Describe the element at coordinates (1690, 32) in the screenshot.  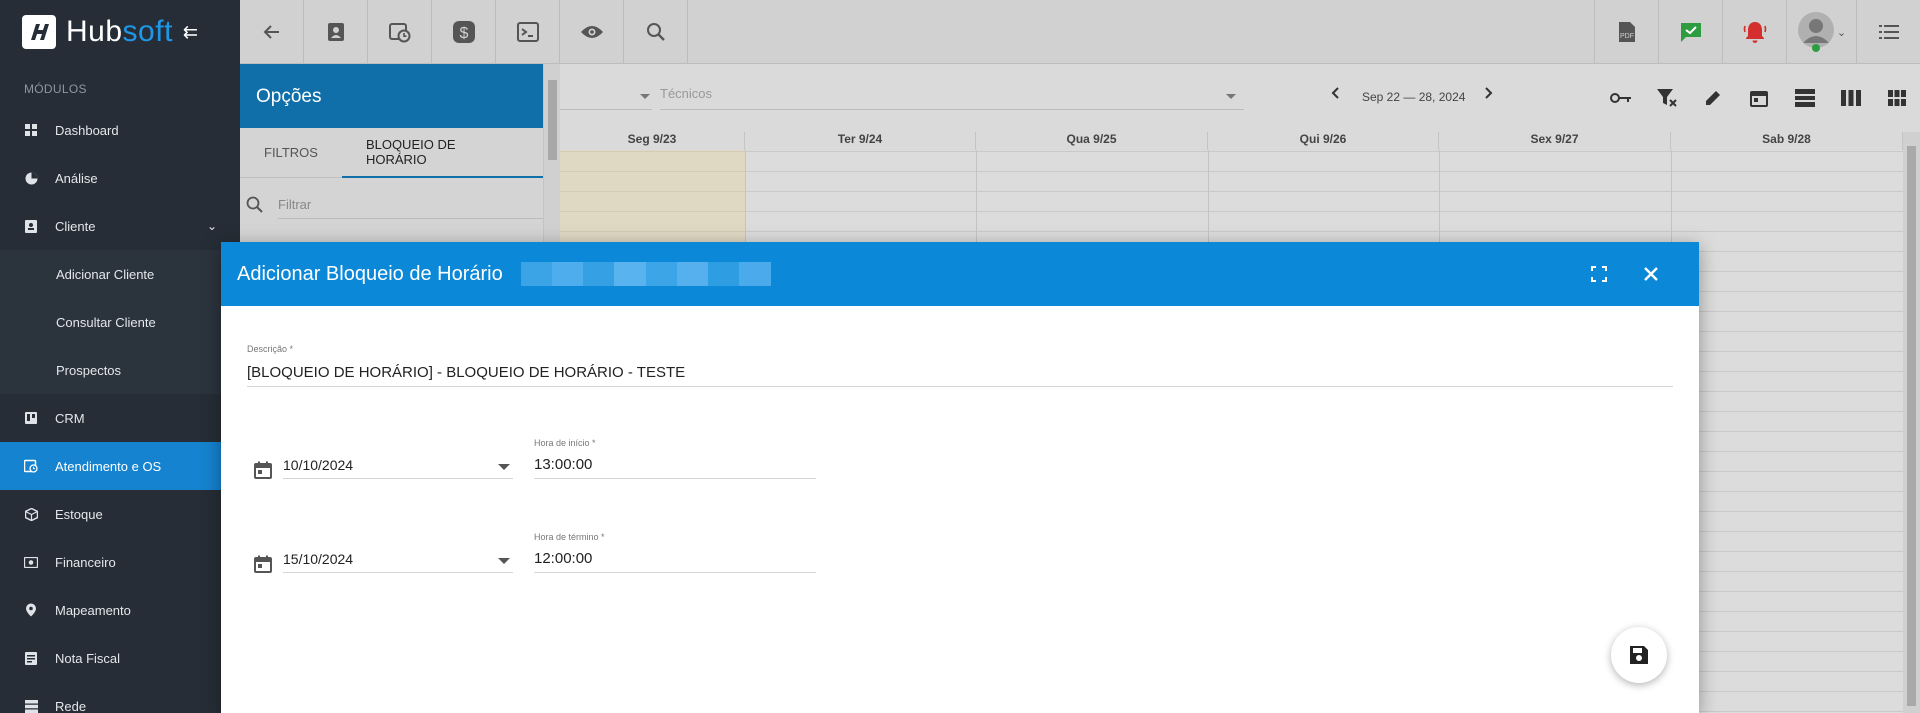
I see `messages-button` at that location.